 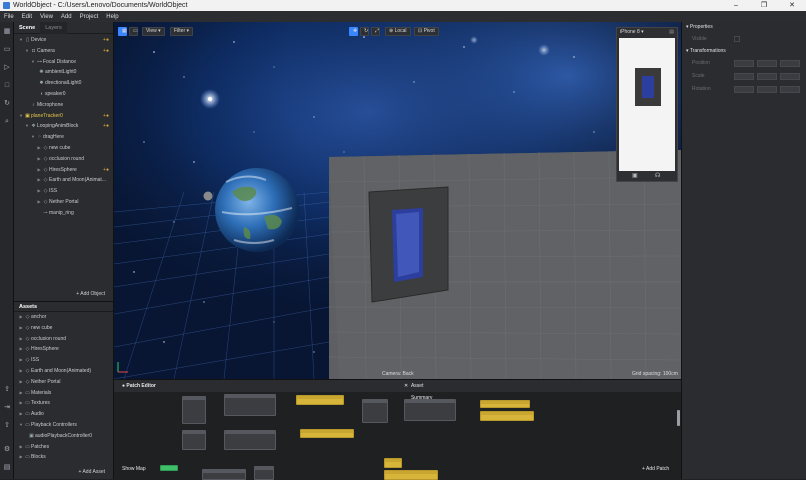 I want to click on camera-switch-icon: ▣, so click(x=635, y=175).